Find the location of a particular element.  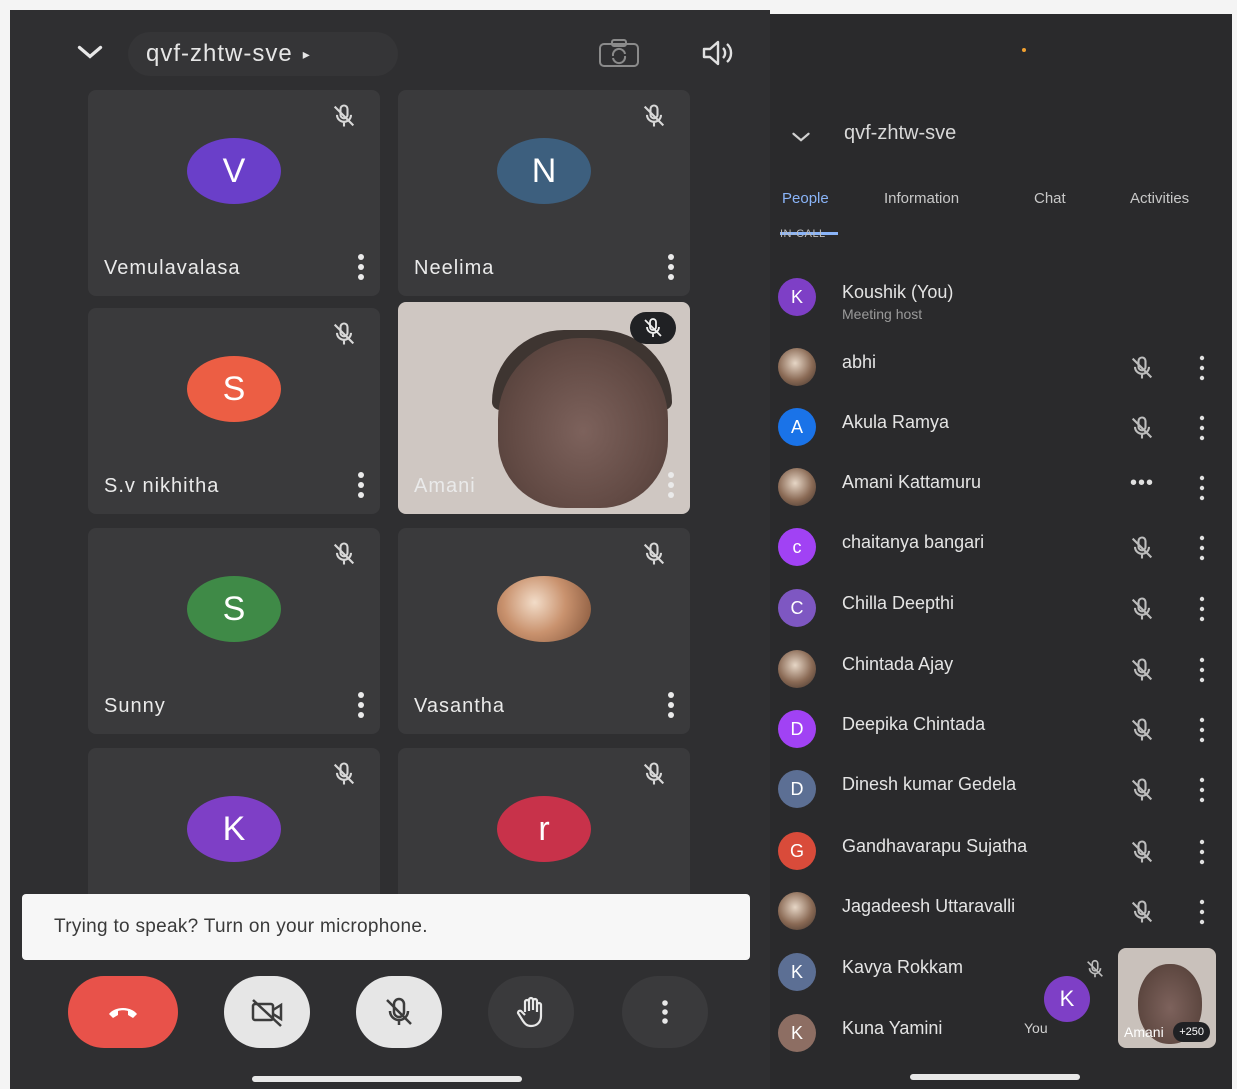

raise-hand-button is located at coordinates (531, 1012).